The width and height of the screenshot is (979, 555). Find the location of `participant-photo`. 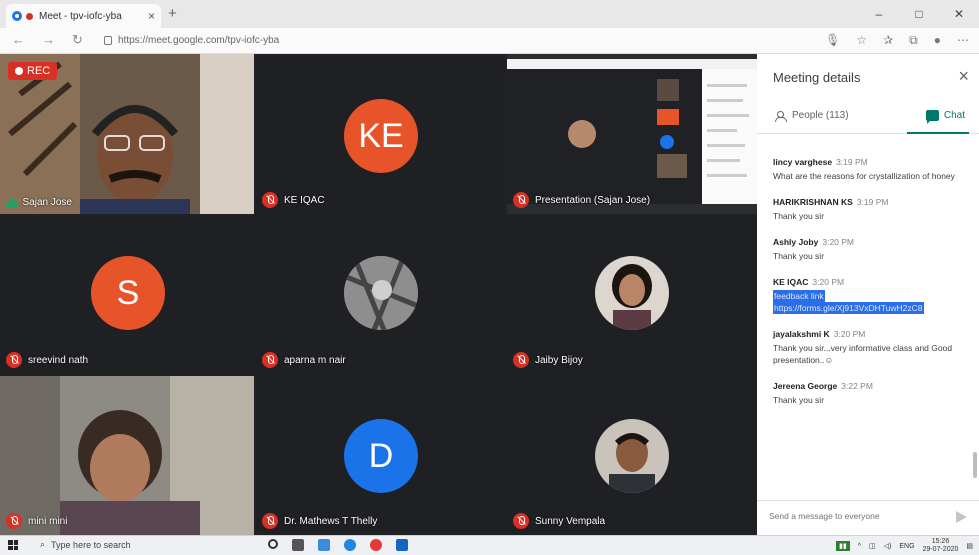

participant-photo is located at coordinates (632, 293).